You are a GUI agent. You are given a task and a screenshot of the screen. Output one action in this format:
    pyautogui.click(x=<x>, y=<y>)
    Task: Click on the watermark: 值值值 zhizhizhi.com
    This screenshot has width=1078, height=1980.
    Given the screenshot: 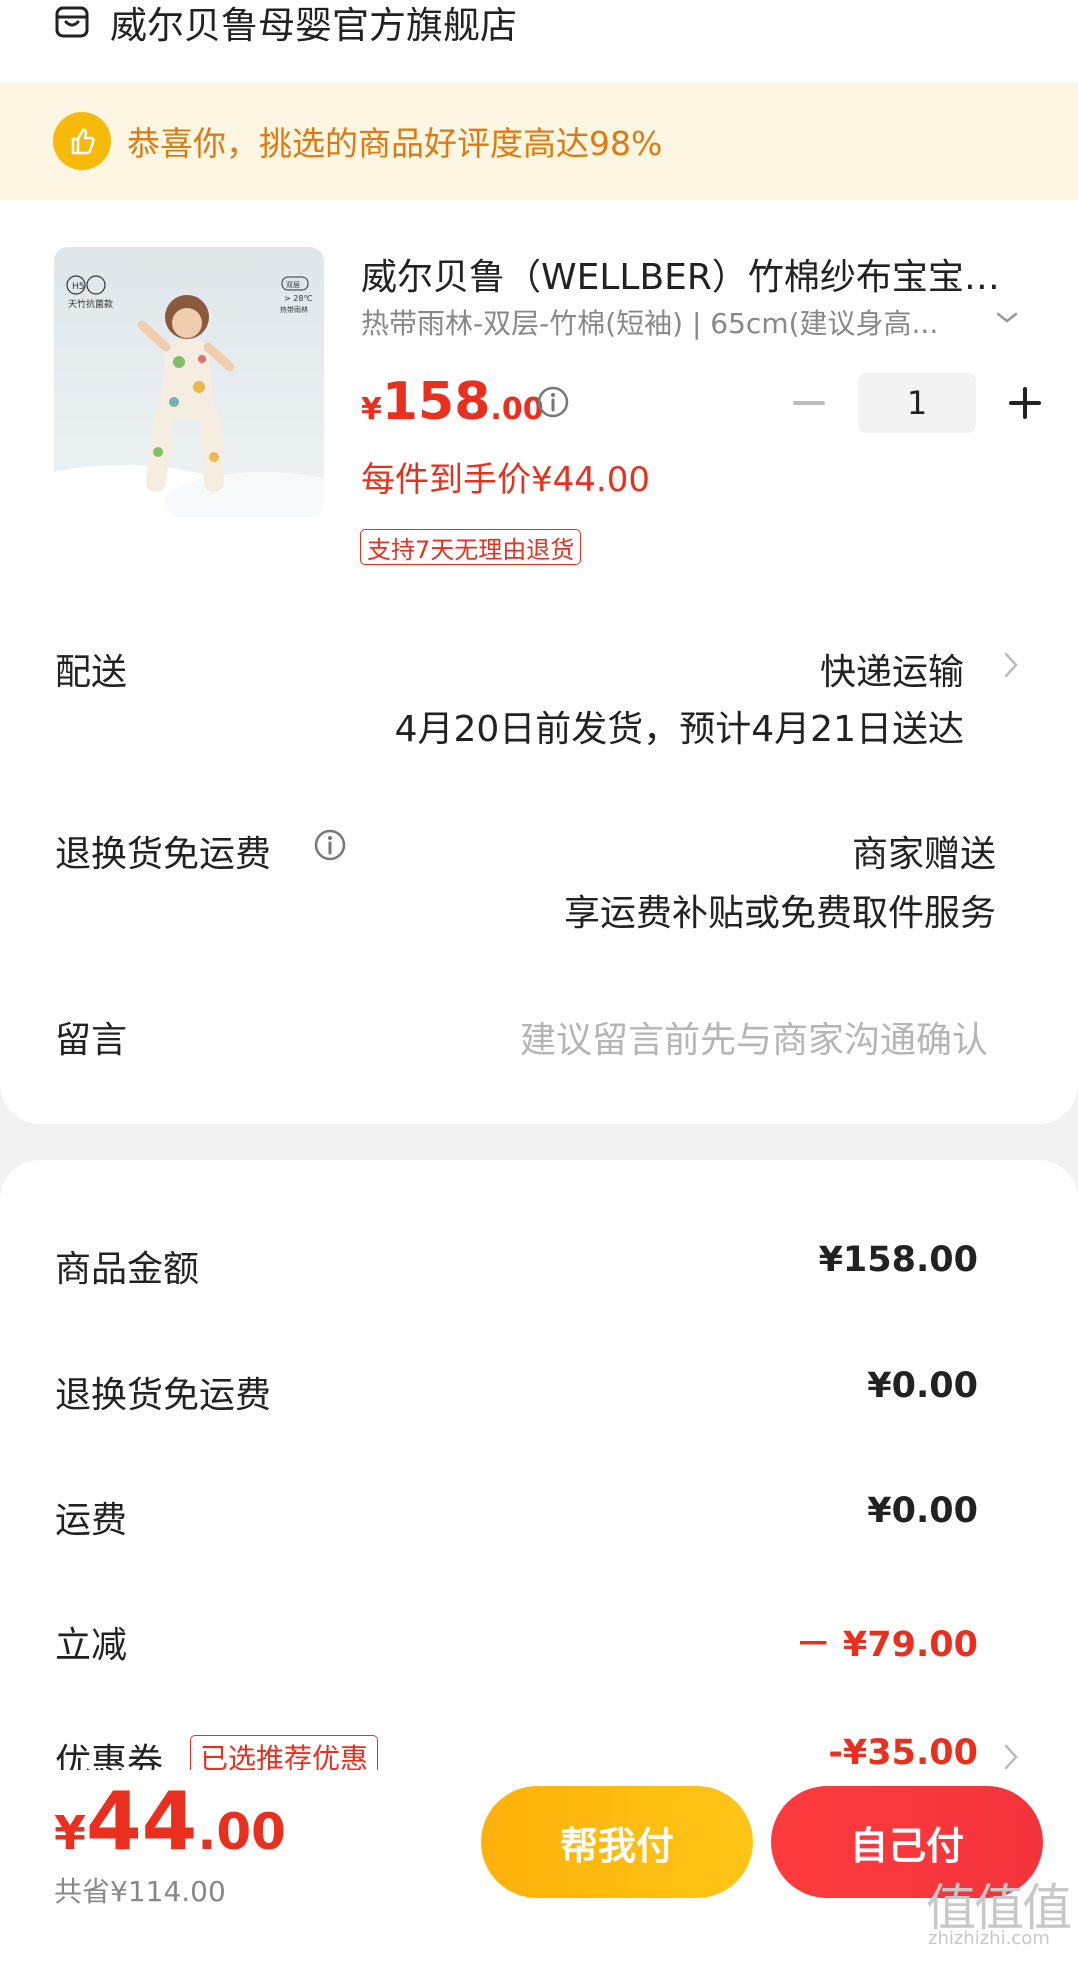 What is the action you would take?
    pyautogui.click(x=1001, y=1911)
    